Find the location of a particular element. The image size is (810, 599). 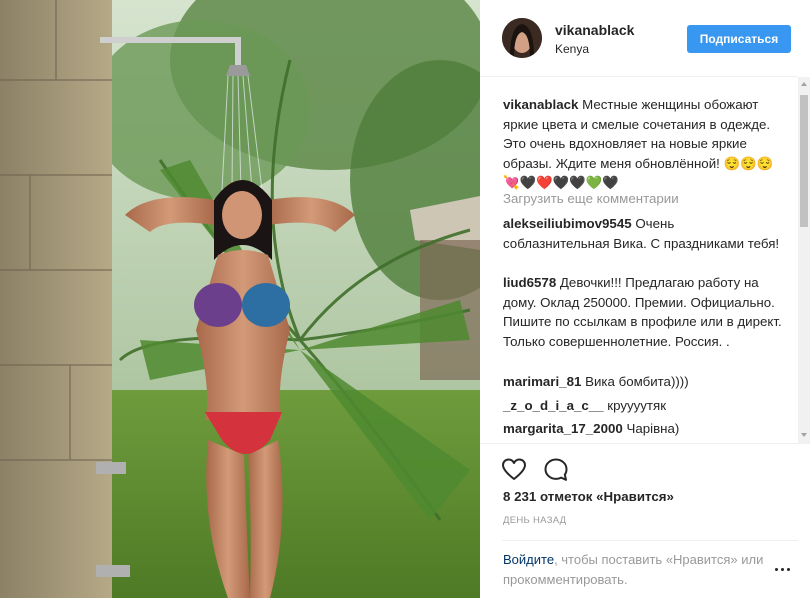

comment-item: marimari_81 Вика бомбита)))) is located at coordinates (643, 382).